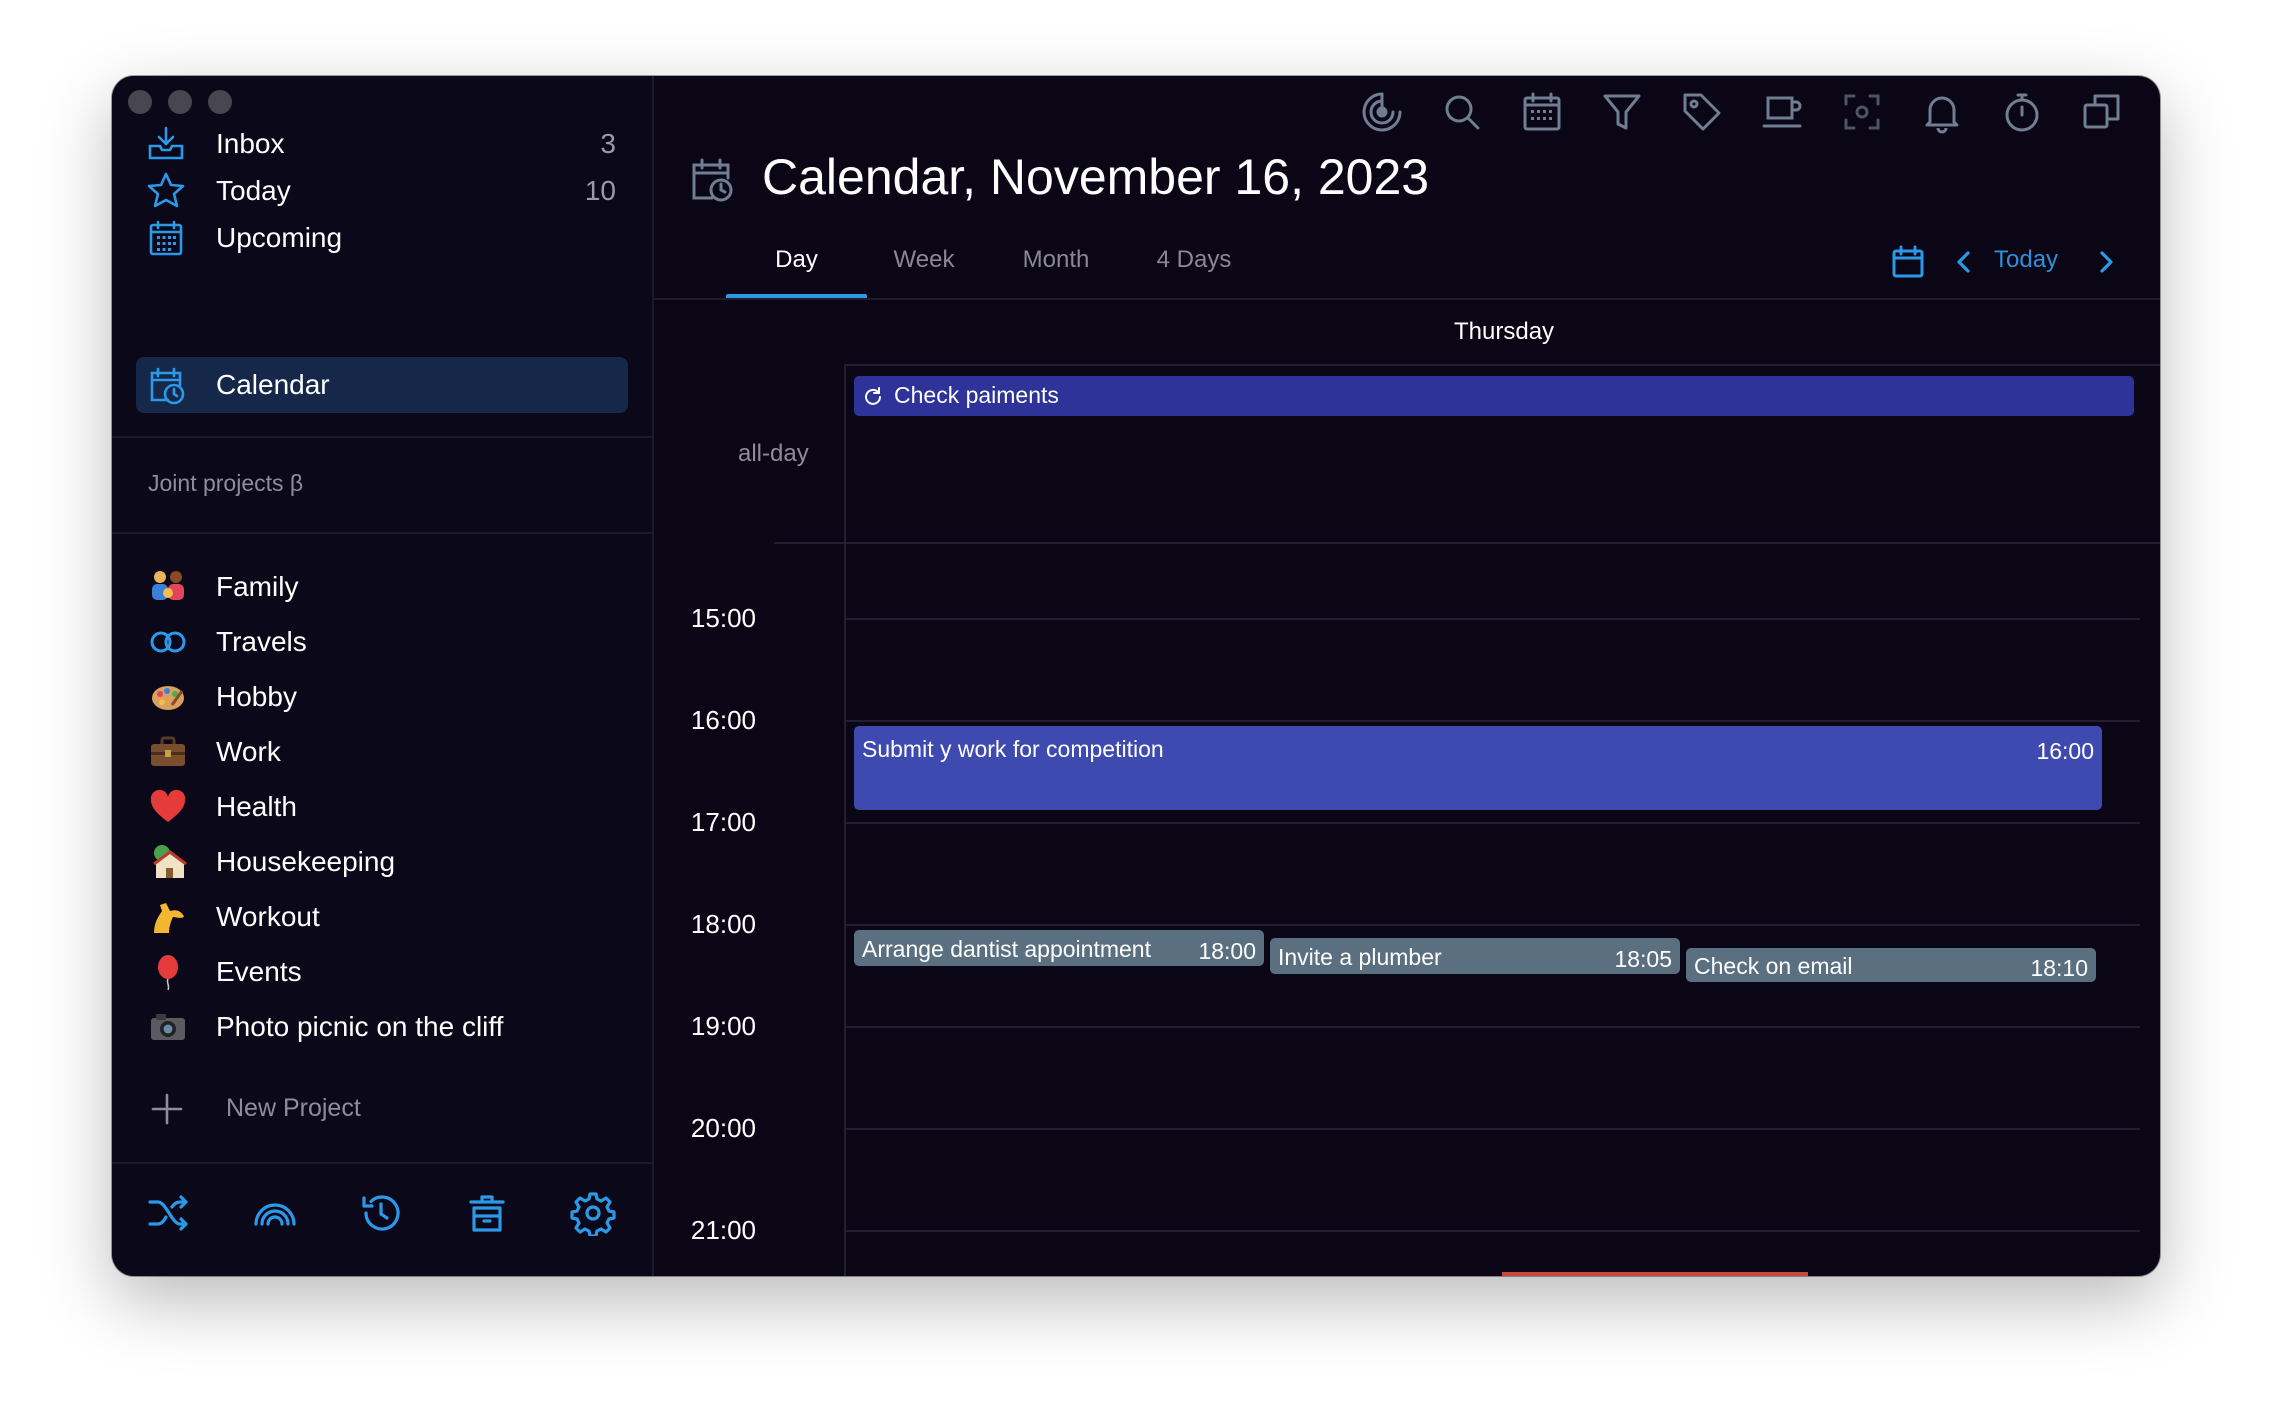  What do you see at coordinates (293, 1108) in the screenshot?
I see `new-project-label: New Project` at bounding box center [293, 1108].